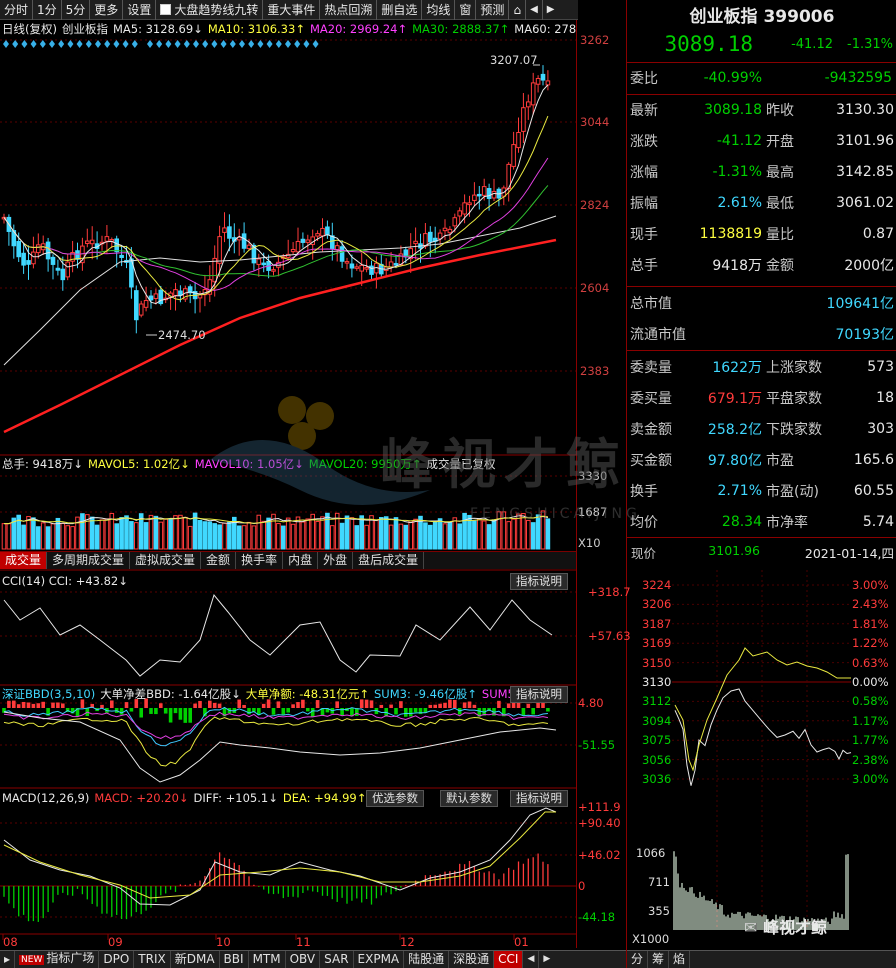  I want to click on intraday-price-tick: 3056, so click(657, 759).